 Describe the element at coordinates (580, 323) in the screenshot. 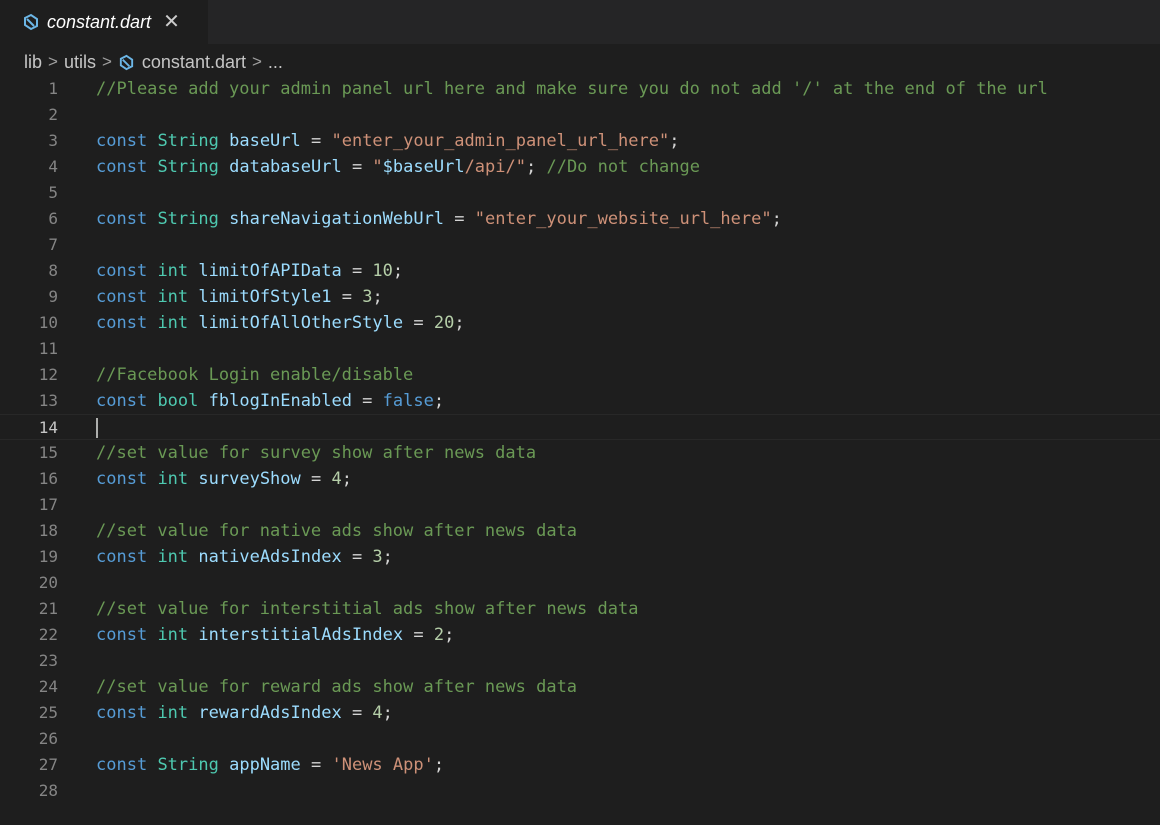

I see `code-line: 10 const int limitOfAllOtherStyle = 20;` at that location.